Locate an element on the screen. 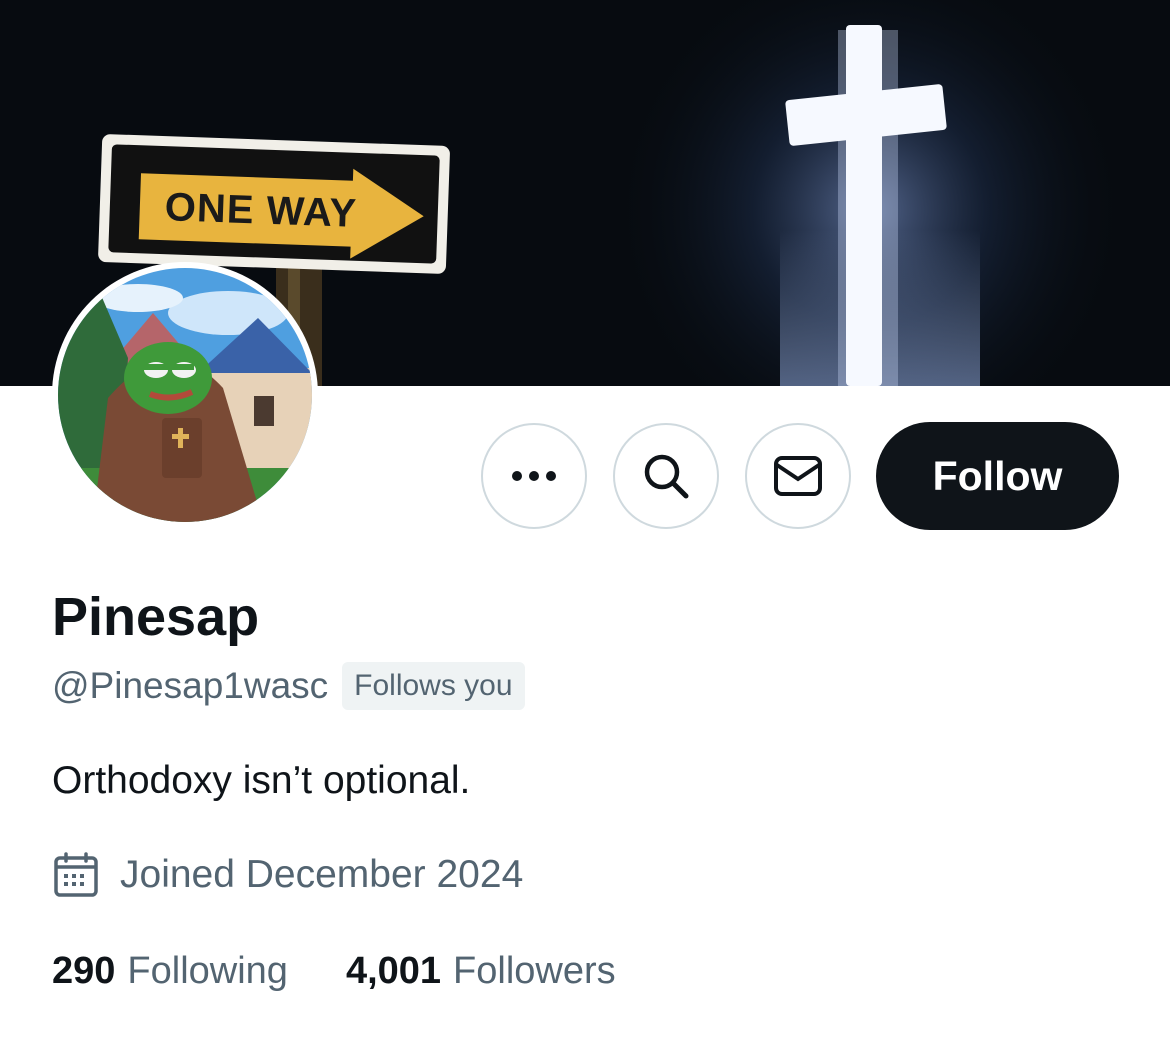 The image size is (1170, 1039). username-handle: @Pinesap1wasc is located at coordinates (190, 685).